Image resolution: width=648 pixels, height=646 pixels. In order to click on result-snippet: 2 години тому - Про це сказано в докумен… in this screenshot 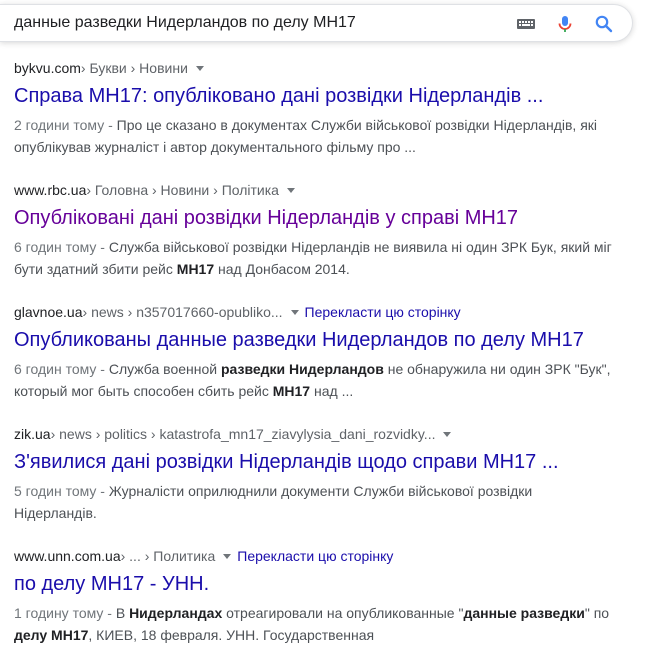, I will do `click(324, 136)`.